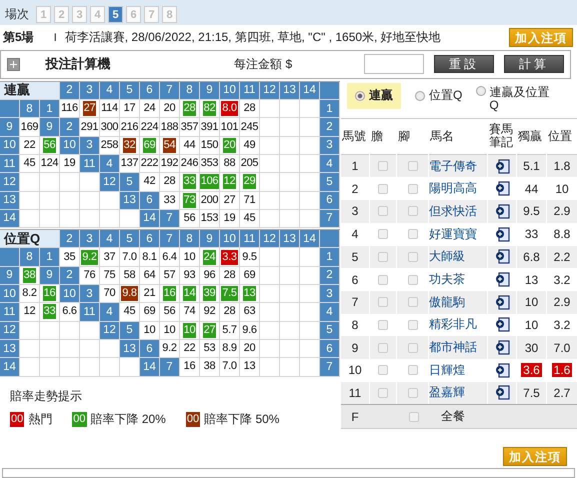 The width and height of the screenshot is (577, 478). Describe the element at coordinates (229, 348) in the screenshot. I see `odds-value: 8.9` at that location.